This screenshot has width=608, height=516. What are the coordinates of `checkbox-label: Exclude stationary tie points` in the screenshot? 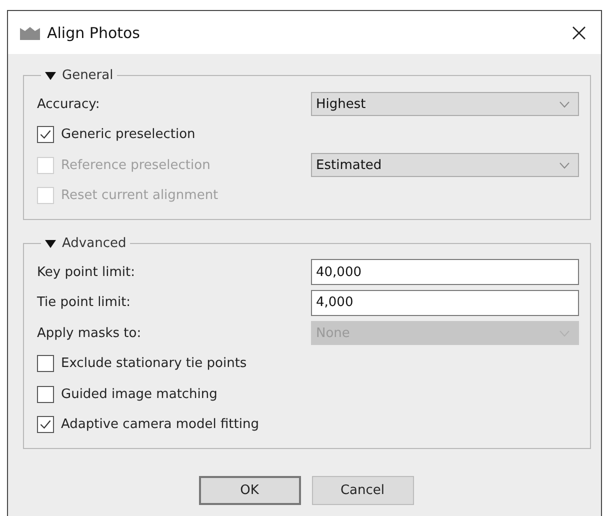 It's located at (154, 364).